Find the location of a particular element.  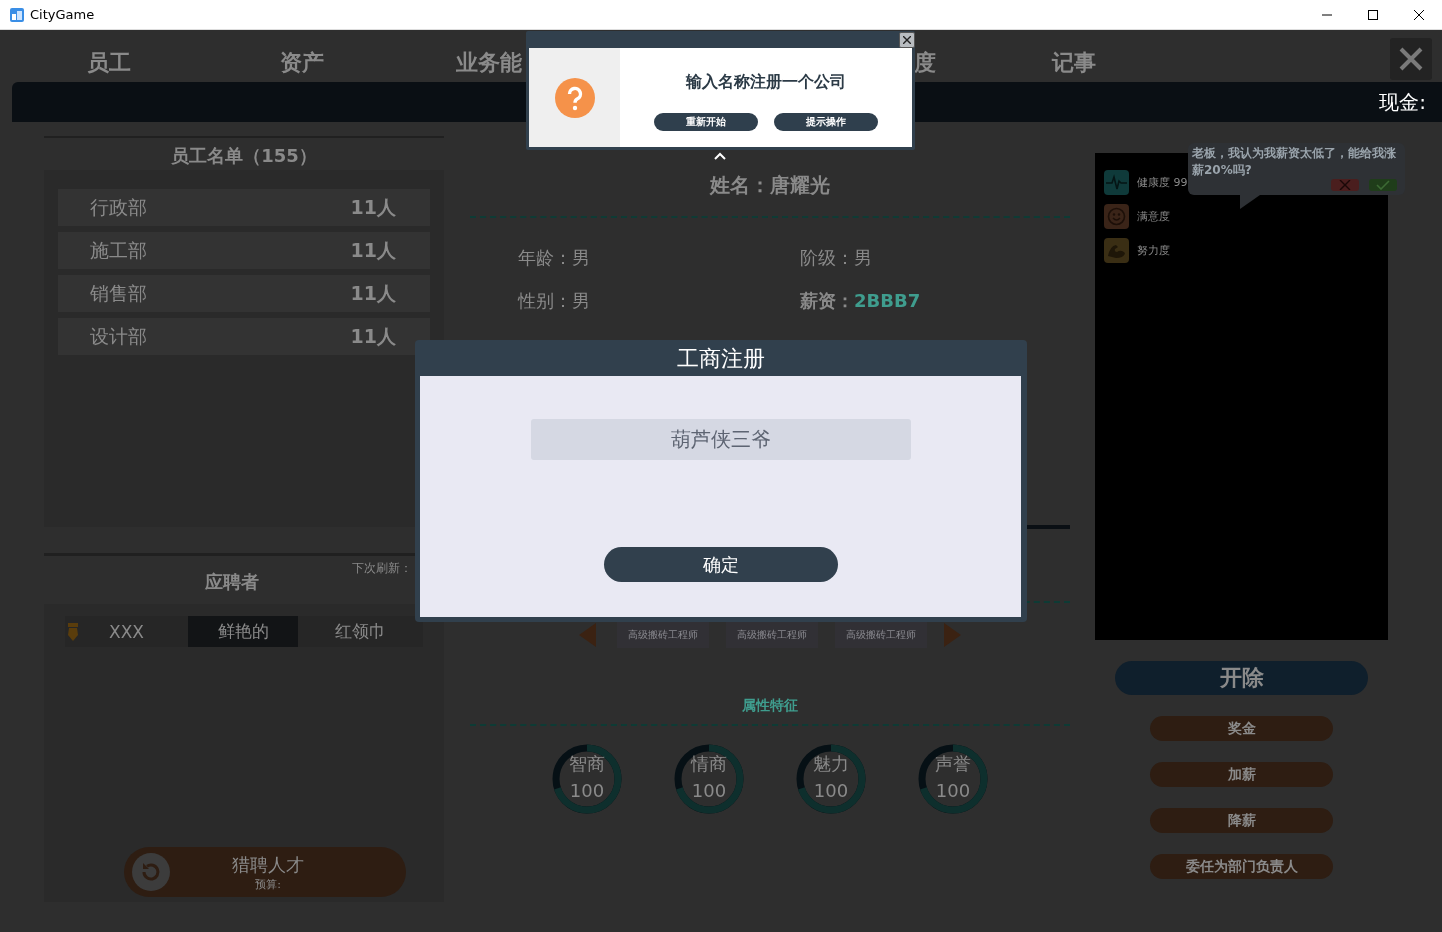

fire-button: 开除 is located at coordinates (1241, 678).